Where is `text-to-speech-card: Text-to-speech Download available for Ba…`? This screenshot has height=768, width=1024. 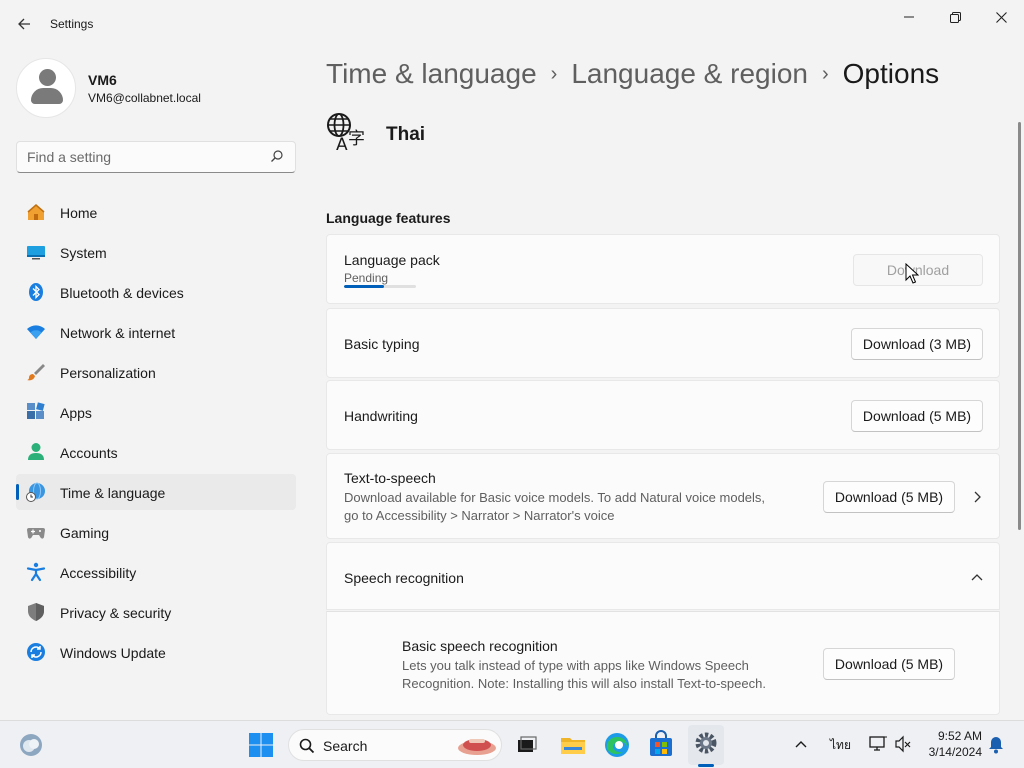 text-to-speech-card: Text-to-speech Download available for Ba… is located at coordinates (663, 496).